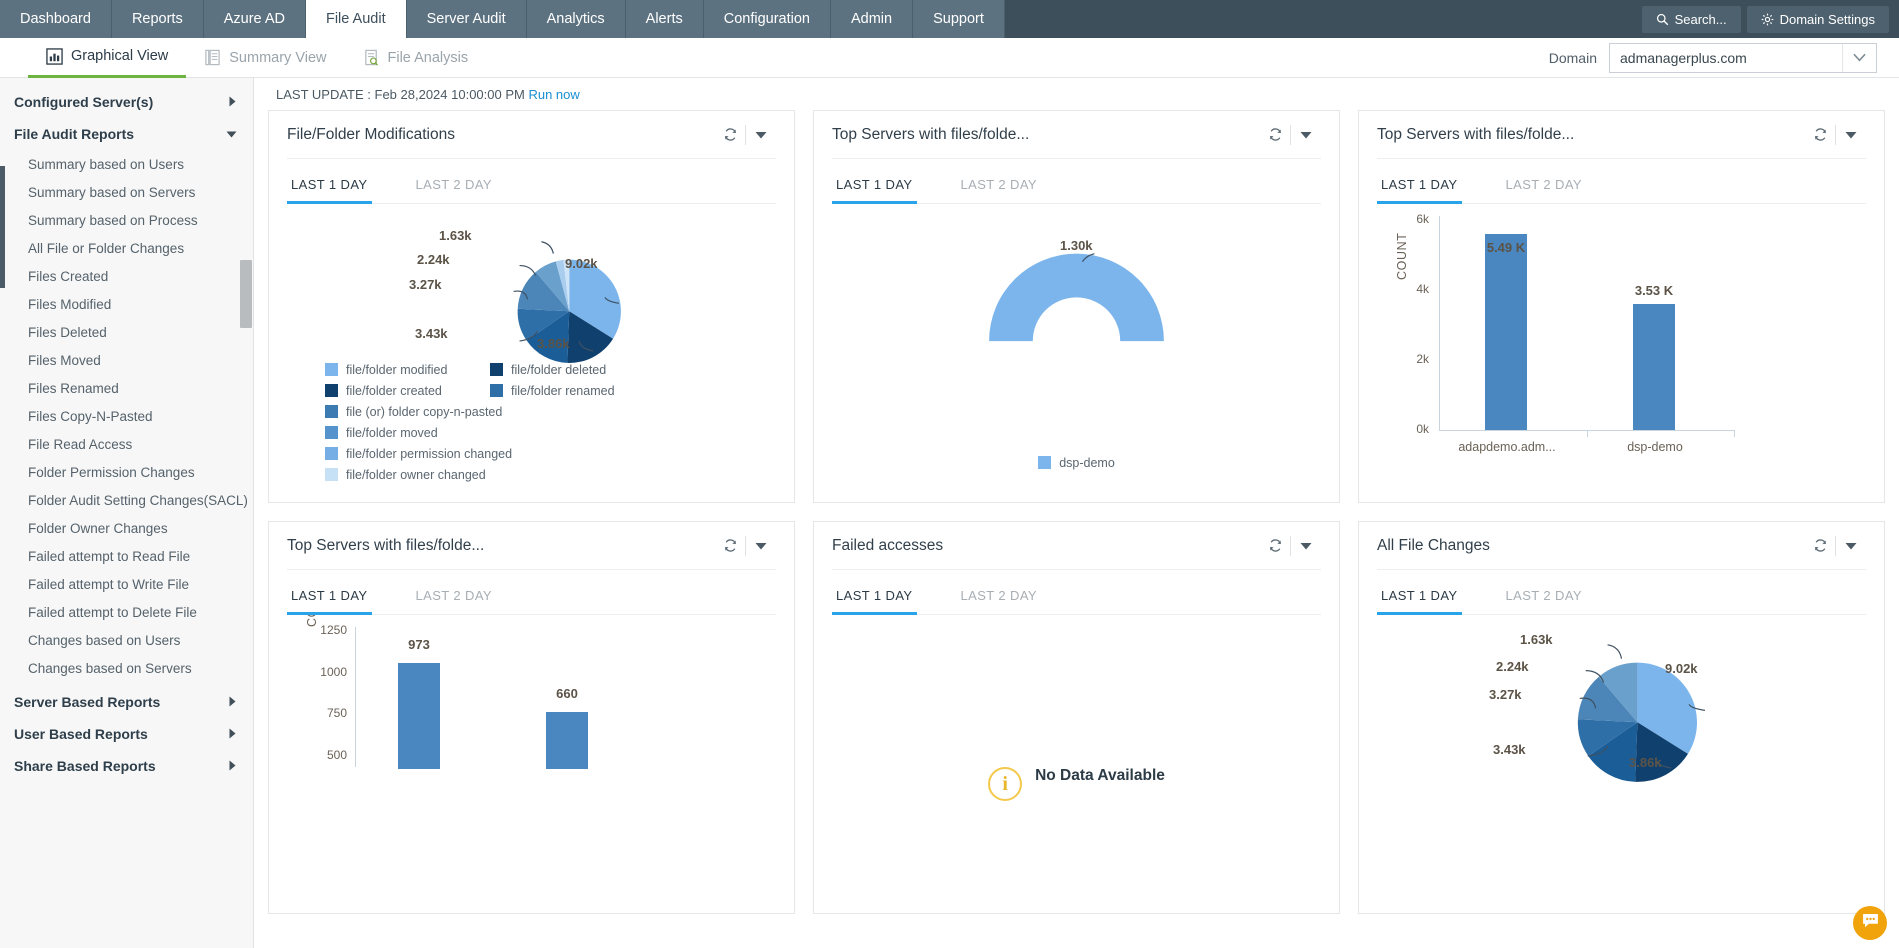  Describe the element at coordinates (126, 360) in the screenshot. I see `sidebar-item-files-moved: Files Moved` at that location.